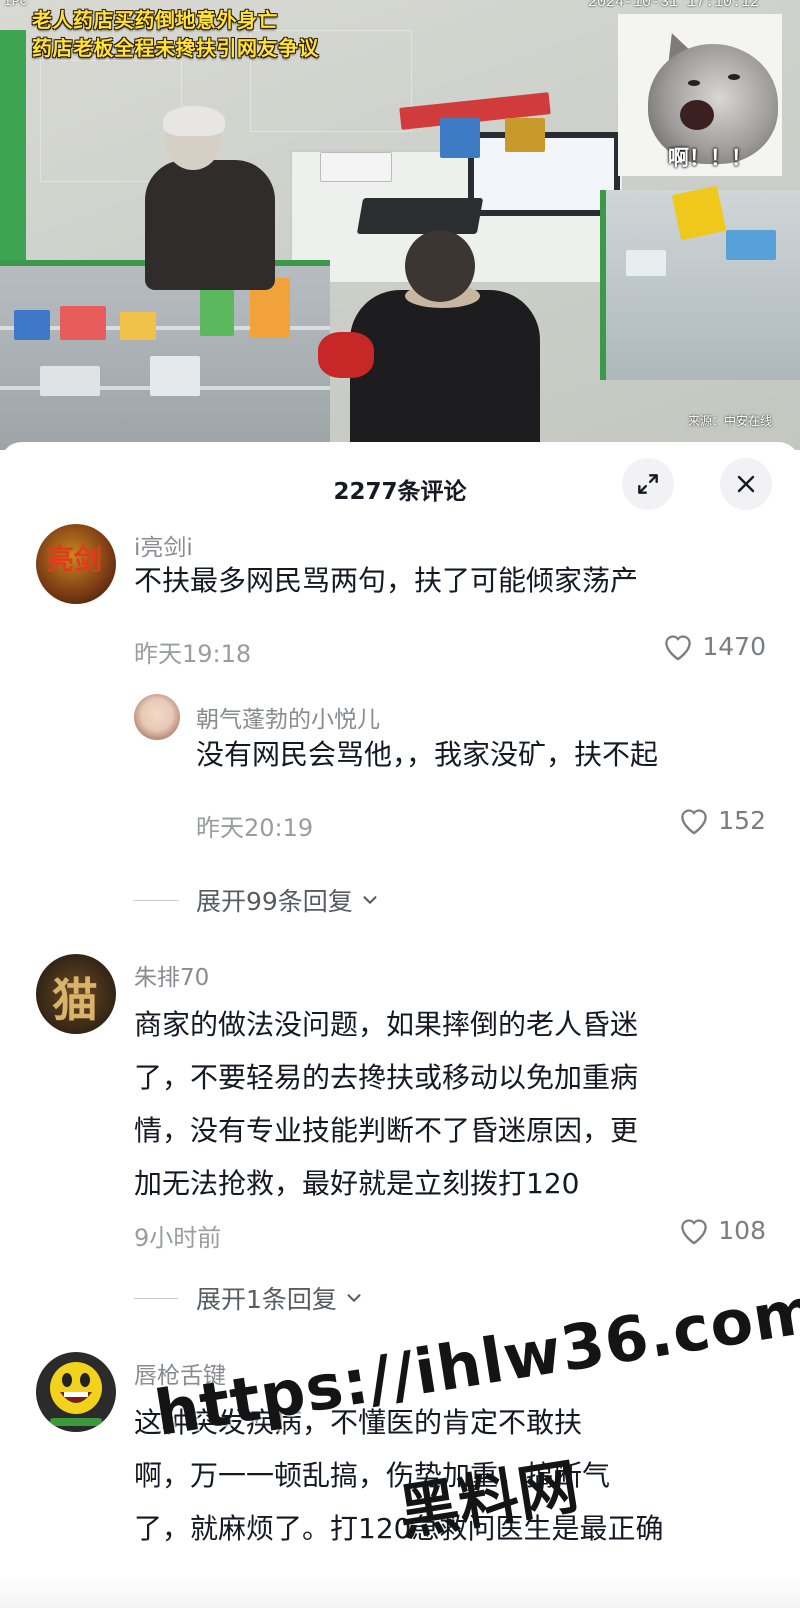 The width and height of the screenshot is (800, 1608). I want to click on comment-text-line: 加无法抢救，最好就是立刻拨打120, so click(357, 1183).